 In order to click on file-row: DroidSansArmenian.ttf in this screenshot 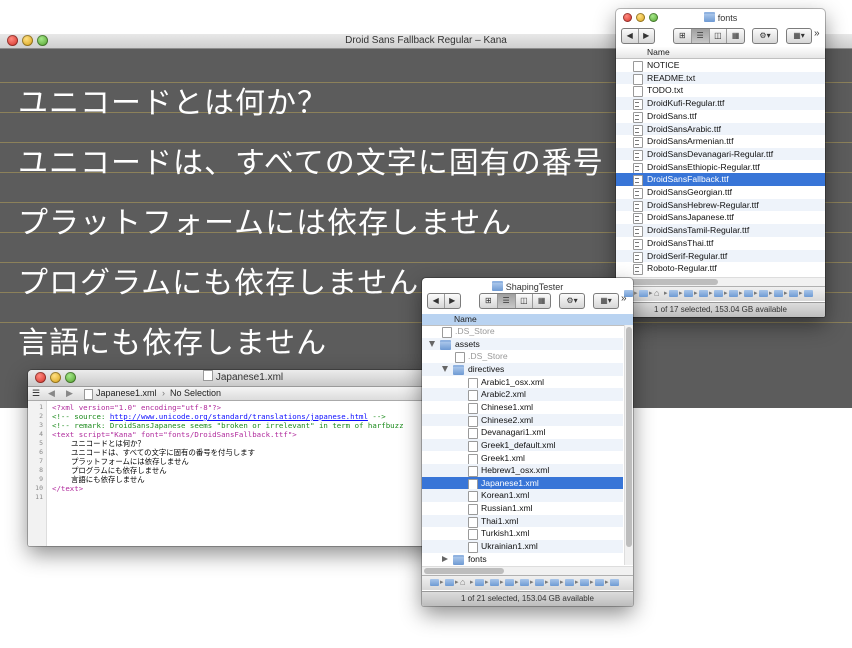, I will do `click(720, 142)`.